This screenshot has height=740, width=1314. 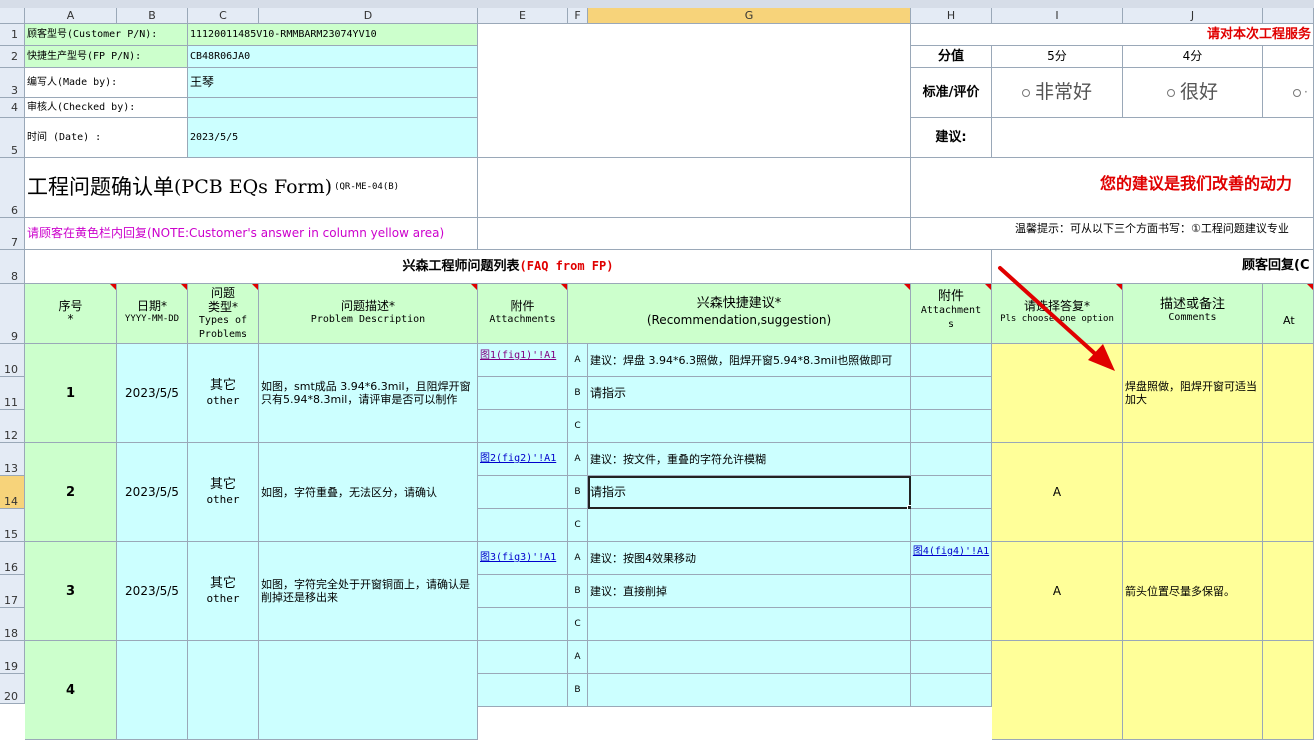 What do you see at coordinates (223, 690) in the screenshot?
I see `problem-type` at bounding box center [223, 690].